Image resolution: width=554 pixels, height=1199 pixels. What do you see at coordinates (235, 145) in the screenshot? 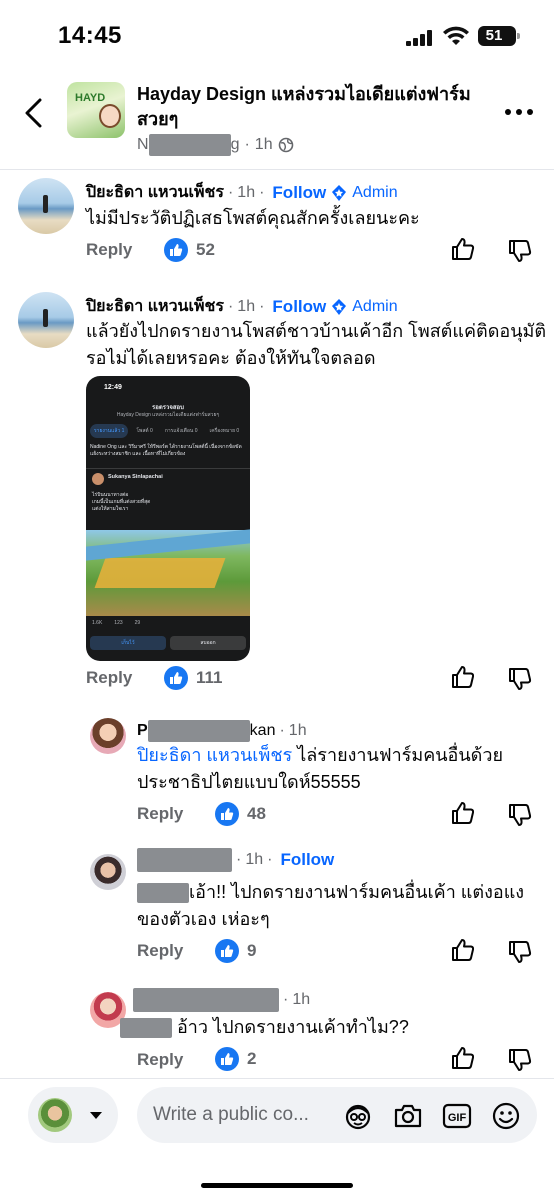
I see `author-name-end: g` at bounding box center [235, 145].